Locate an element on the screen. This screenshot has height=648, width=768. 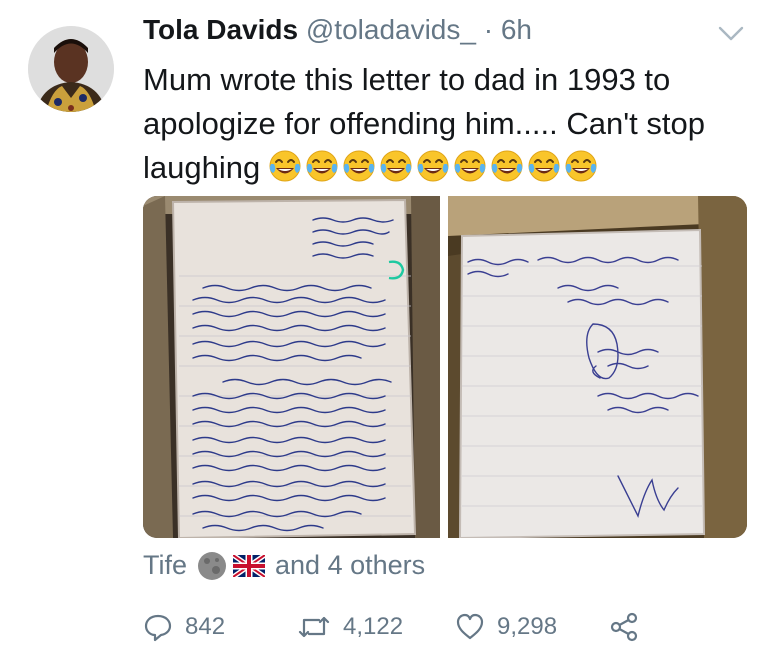
likers-others: and 4 others is located at coordinates (350, 565).